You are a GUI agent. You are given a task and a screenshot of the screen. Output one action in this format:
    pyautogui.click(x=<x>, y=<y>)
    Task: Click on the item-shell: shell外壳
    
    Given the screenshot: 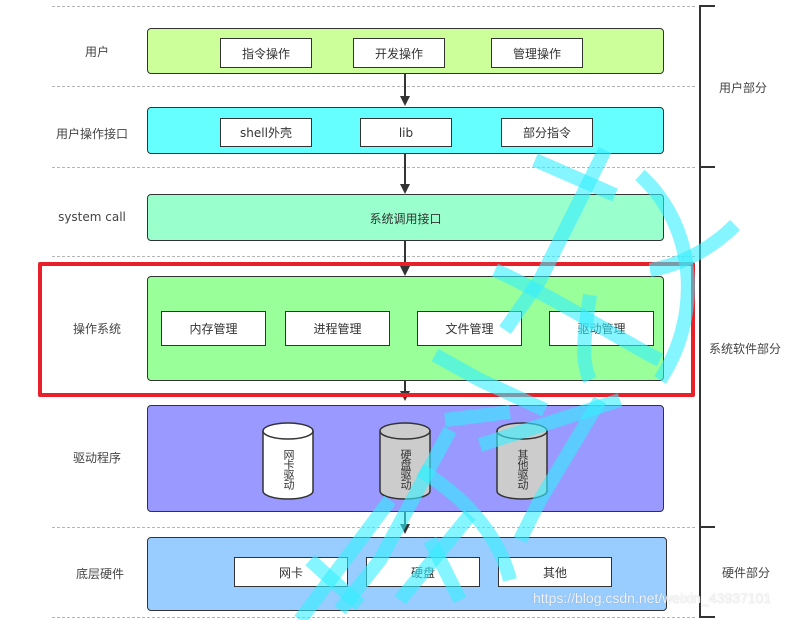 What is the action you would take?
    pyautogui.click(x=266, y=132)
    